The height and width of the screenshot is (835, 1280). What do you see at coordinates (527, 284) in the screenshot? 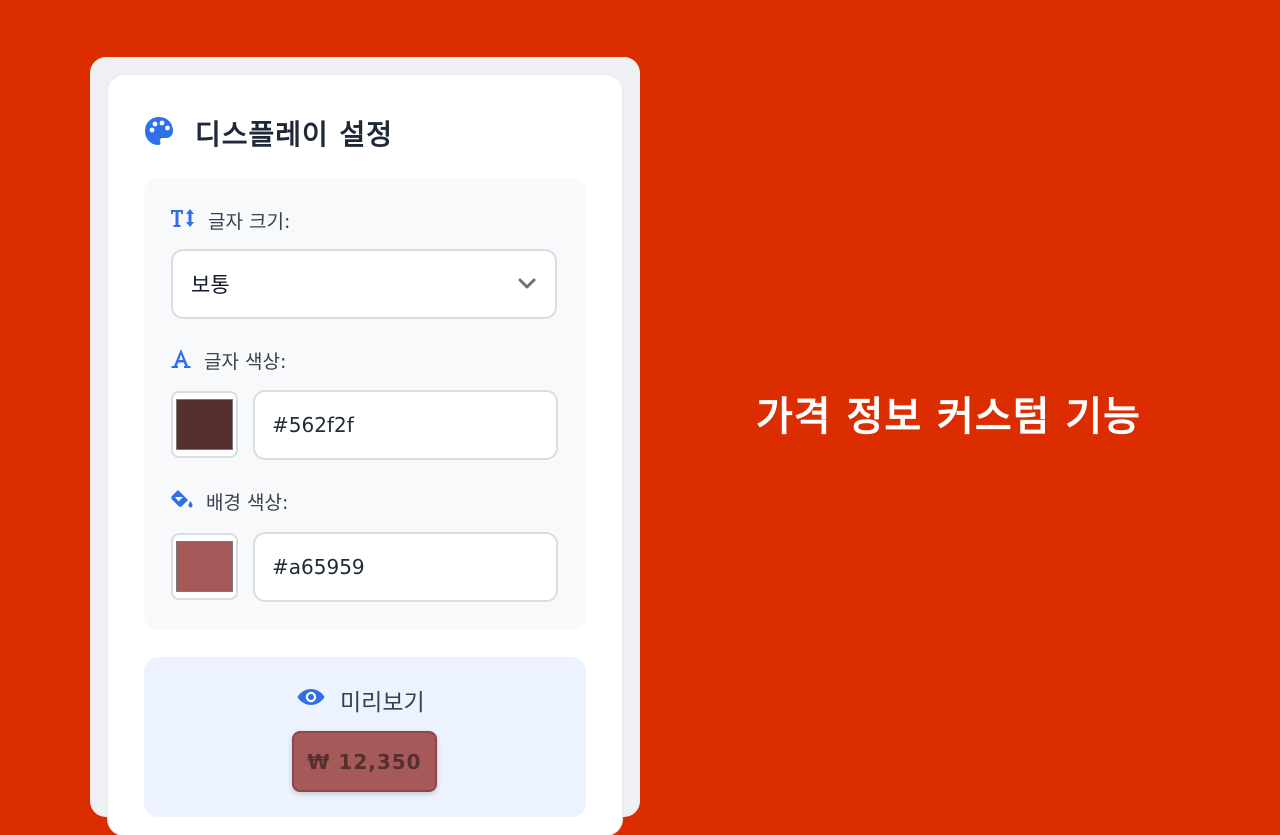
I see `chevron-down-icon` at bounding box center [527, 284].